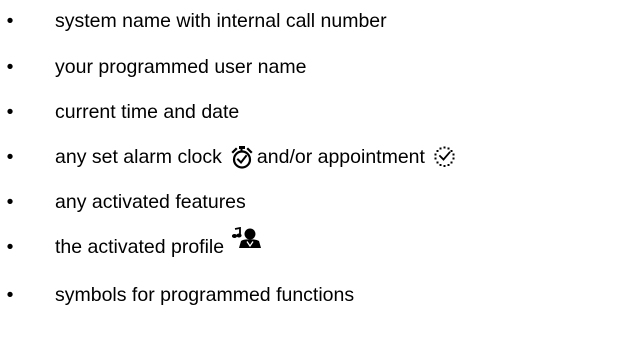  I want to click on profile-icon, so click(247, 238).